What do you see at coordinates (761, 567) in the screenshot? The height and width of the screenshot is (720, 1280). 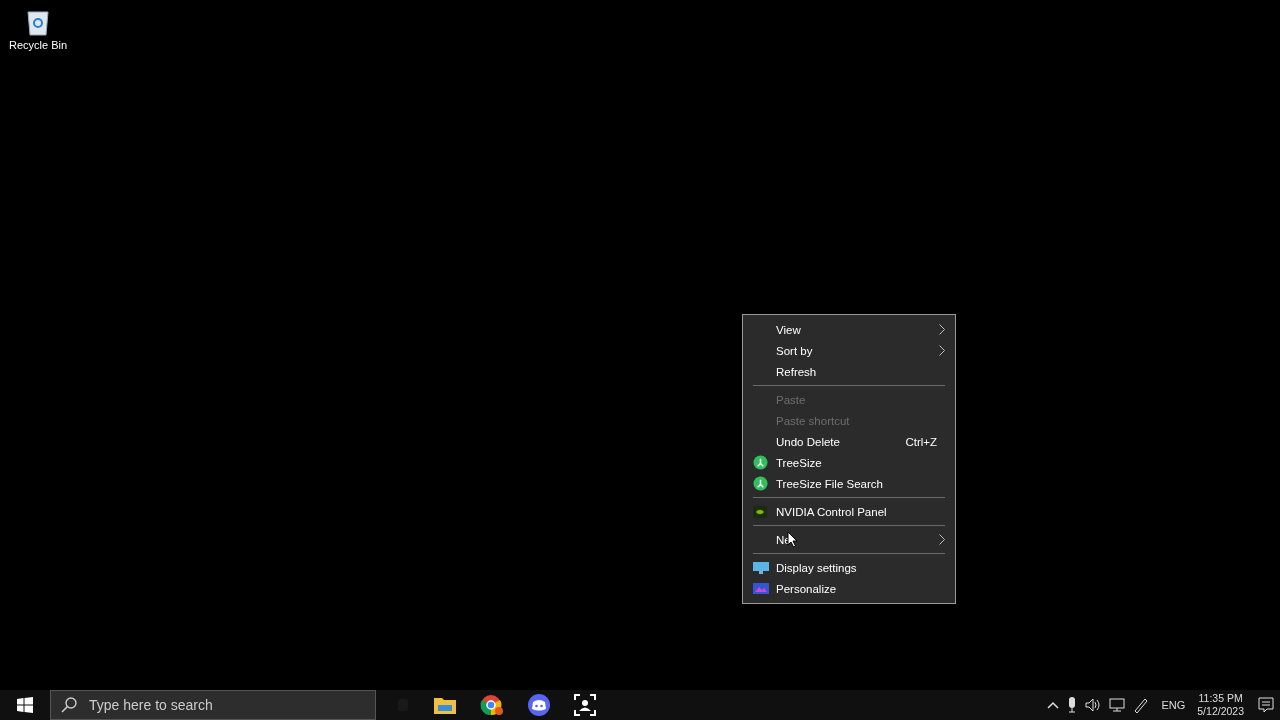 I see `monitor-icon` at bounding box center [761, 567].